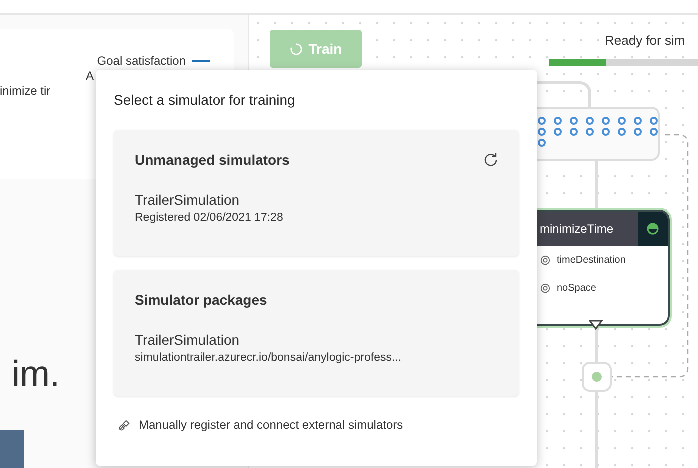 Image resolution: width=698 pixels, height=468 pixels. I want to click on section-title: Unmanaged simulators, so click(212, 160).